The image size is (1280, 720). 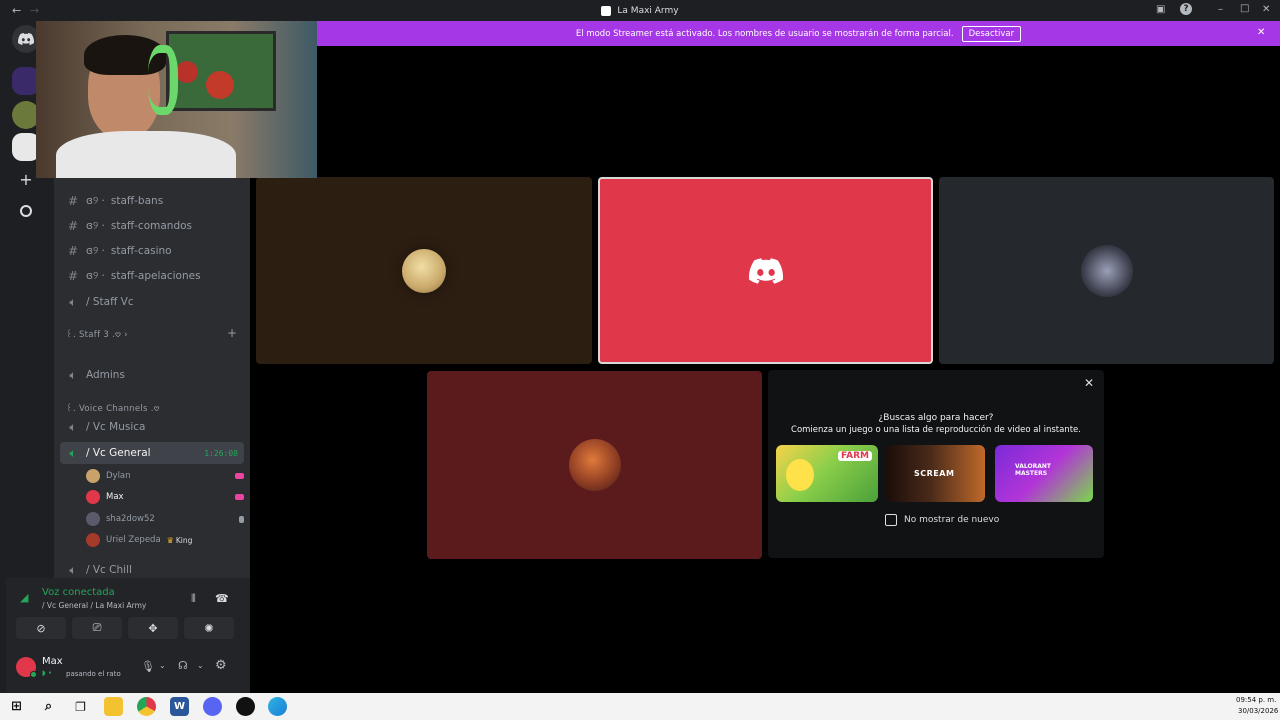 What do you see at coordinates (165, 476) in the screenshot?
I see `voice-member-dylan: Dylan` at bounding box center [165, 476].